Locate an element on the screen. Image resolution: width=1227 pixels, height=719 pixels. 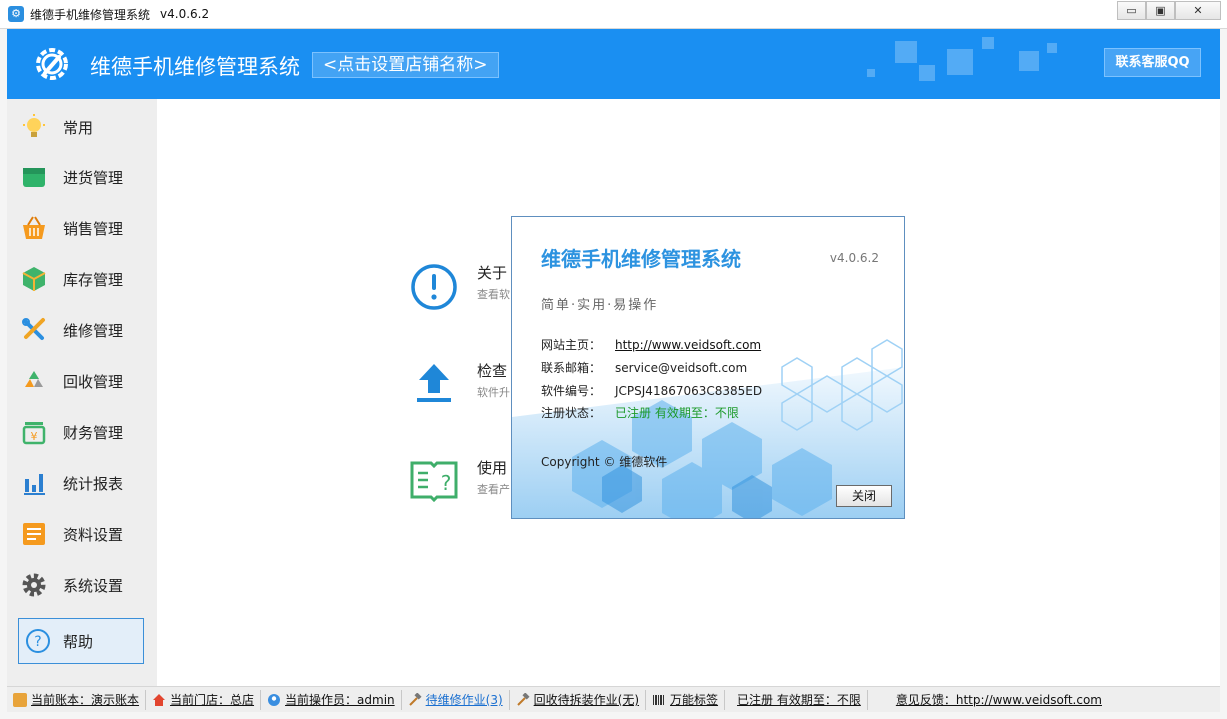
home-icon is located at coordinates (159, 700).